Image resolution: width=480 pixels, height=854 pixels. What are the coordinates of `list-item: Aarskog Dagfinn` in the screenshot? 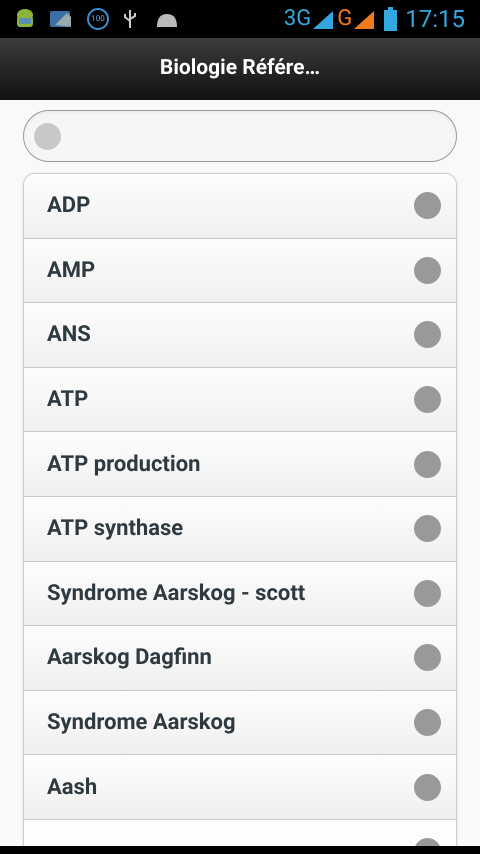 It's located at (240, 658).